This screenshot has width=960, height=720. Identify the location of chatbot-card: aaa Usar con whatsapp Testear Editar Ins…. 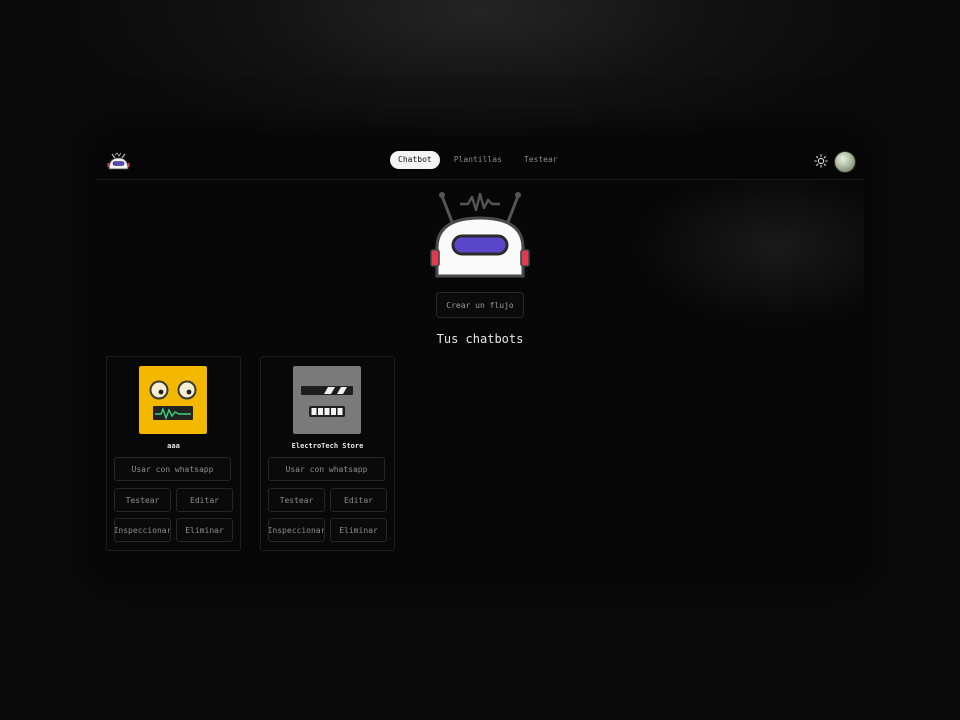
(173, 453).